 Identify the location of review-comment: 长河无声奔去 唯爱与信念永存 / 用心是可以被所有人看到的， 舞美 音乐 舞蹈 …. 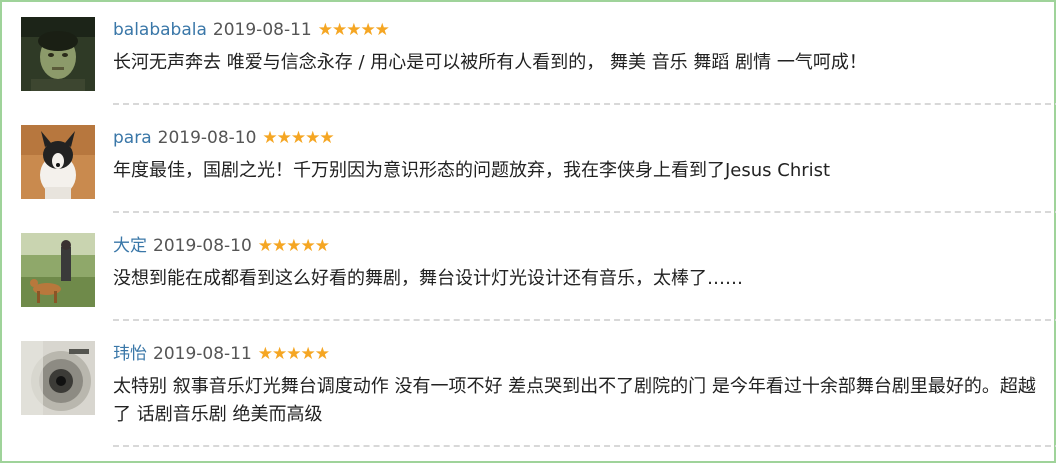
(490, 62).